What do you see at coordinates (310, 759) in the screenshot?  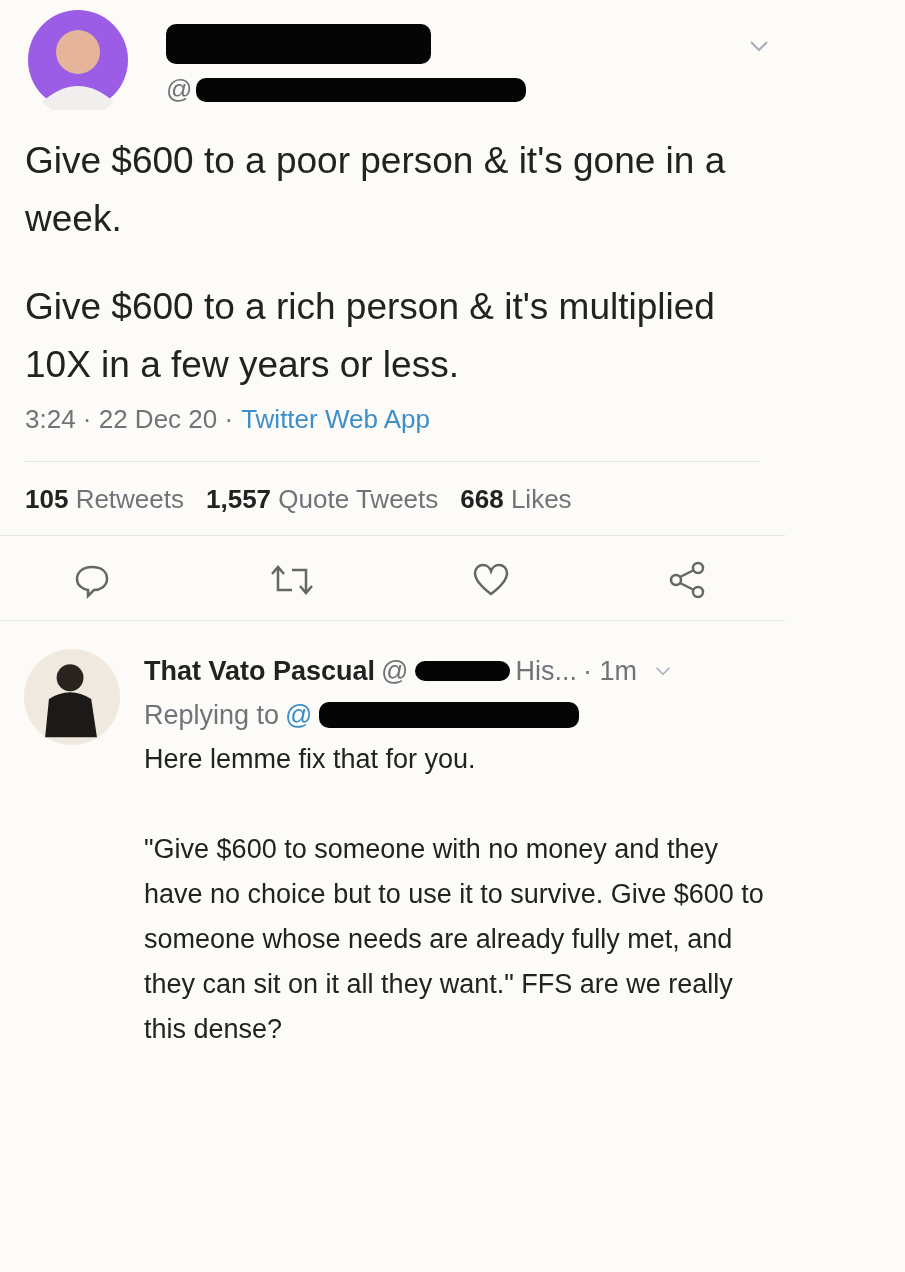 I see `reply-text: Here lemme fix that for you.` at bounding box center [310, 759].